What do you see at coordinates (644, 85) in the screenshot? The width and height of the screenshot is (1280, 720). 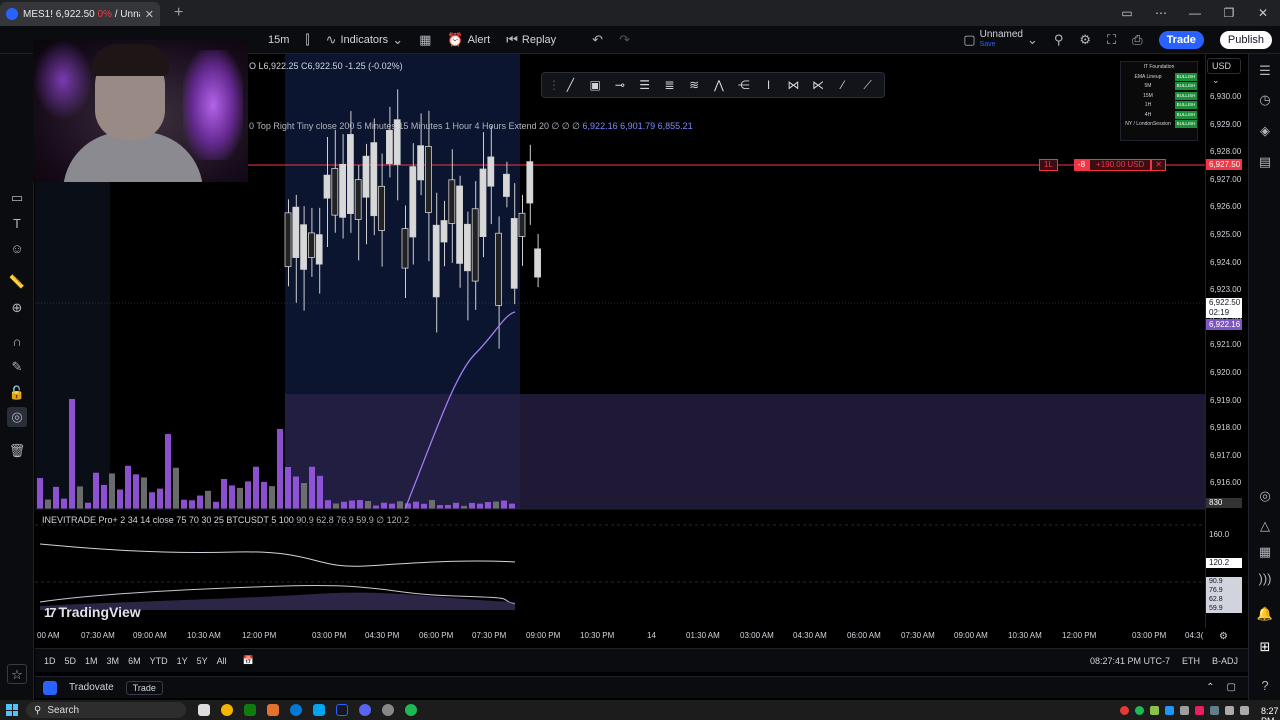 I see `parallel-channel-icon: ☰` at bounding box center [644, 85].